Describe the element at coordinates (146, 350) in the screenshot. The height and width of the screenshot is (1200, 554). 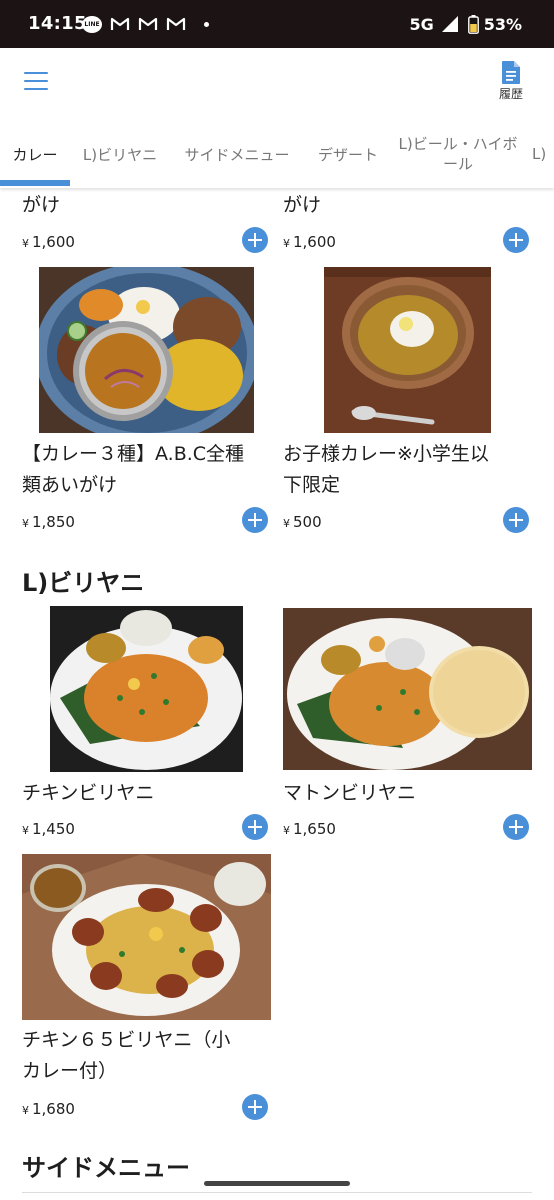
I see `food-photo-curry-three-kinds` at that location.